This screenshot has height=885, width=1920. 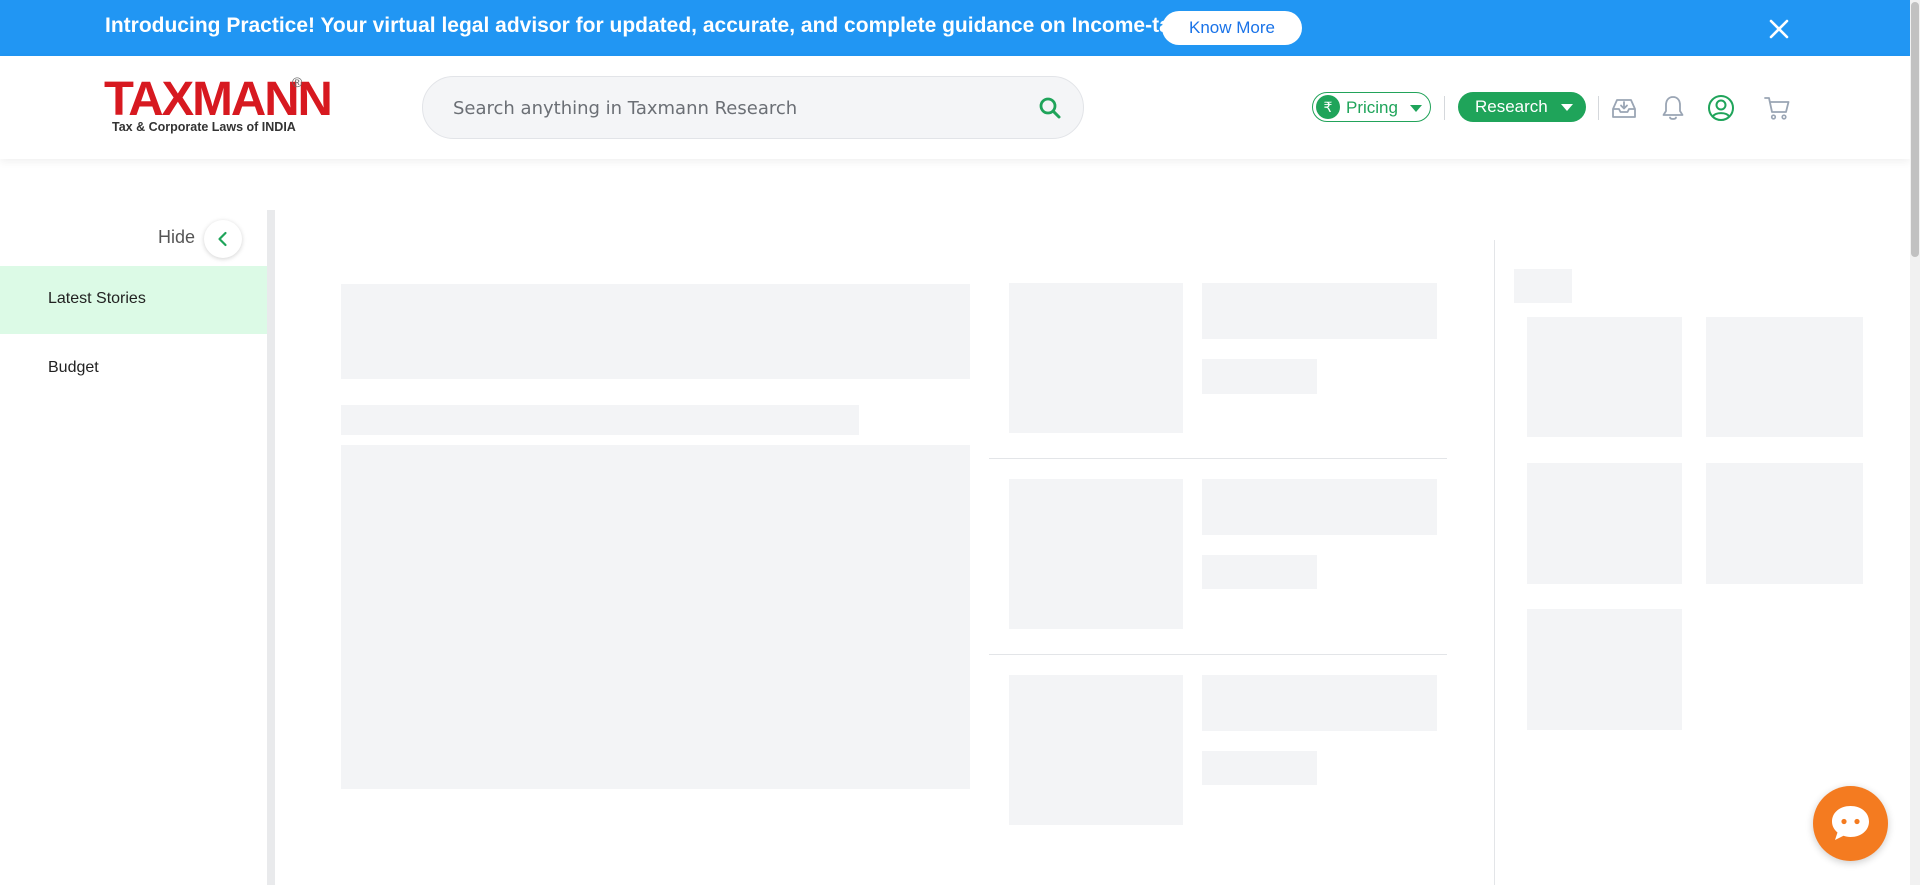 What do you see at coordinates (73, 367) in the screenshot?
I see `sidebar-item-label: Budget` at bounding box center [73, 367].